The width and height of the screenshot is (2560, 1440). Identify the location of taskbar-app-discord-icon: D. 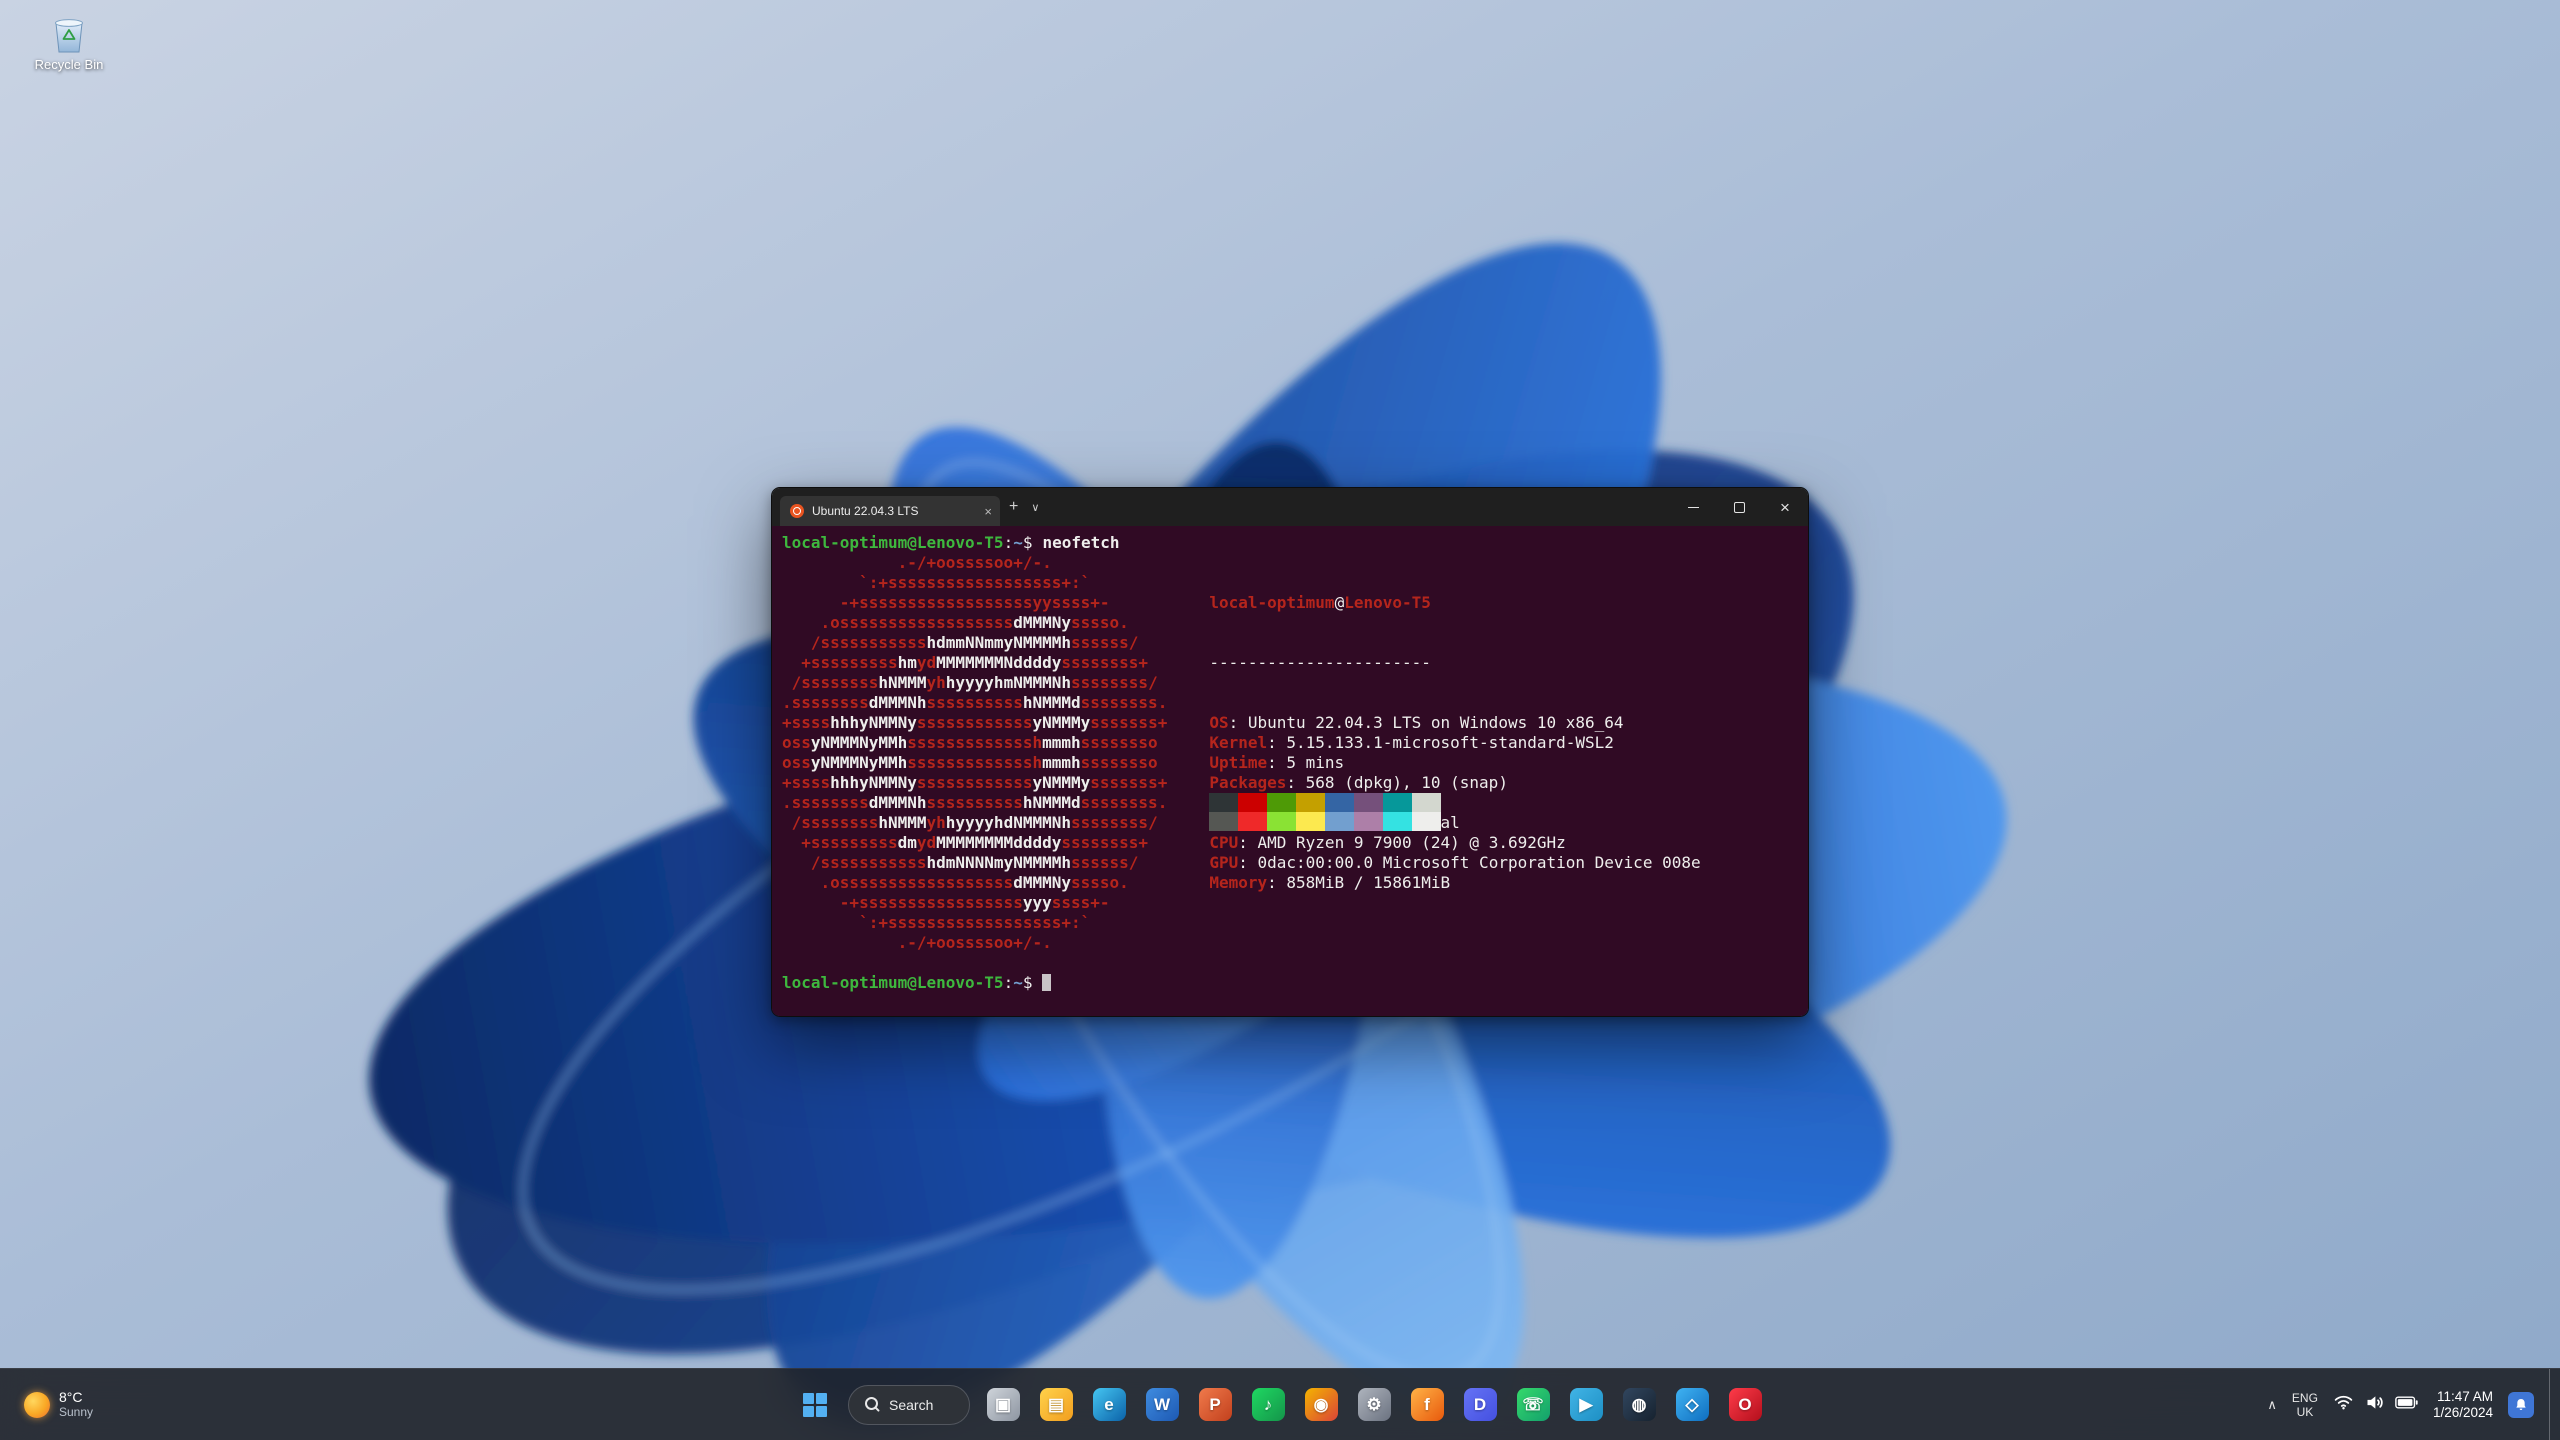
(1480, 1405).